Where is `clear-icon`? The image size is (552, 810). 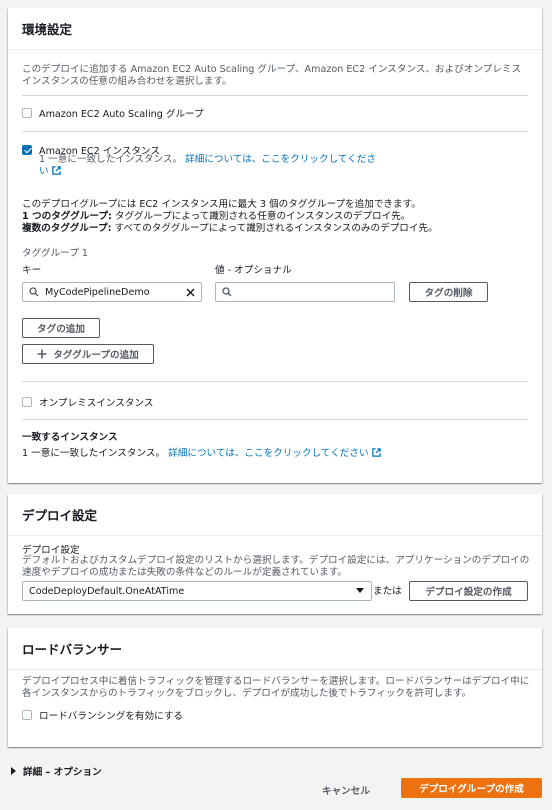
clear-icon is located at coordinates (190, 292).